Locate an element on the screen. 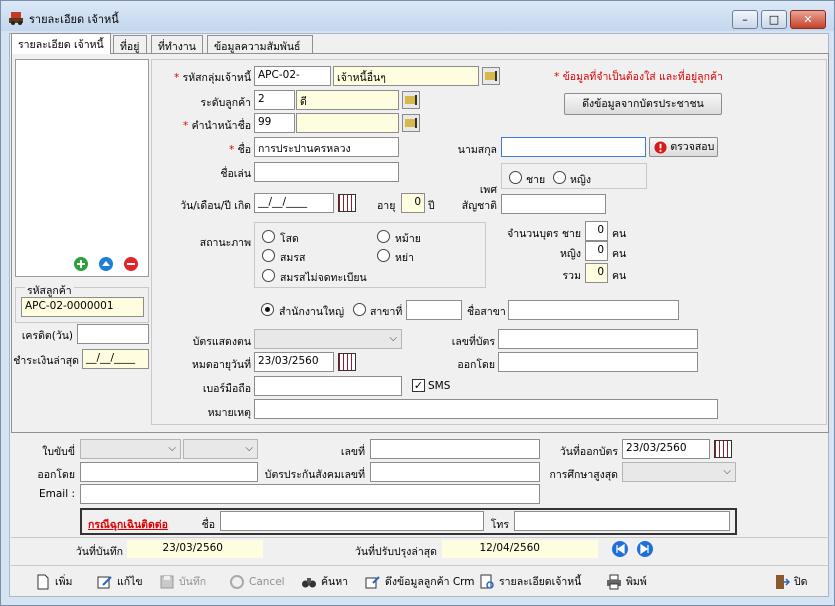 This screenshot has width=835, height=606. add-button: เพิ่ม is located at coordinates (53, 582).